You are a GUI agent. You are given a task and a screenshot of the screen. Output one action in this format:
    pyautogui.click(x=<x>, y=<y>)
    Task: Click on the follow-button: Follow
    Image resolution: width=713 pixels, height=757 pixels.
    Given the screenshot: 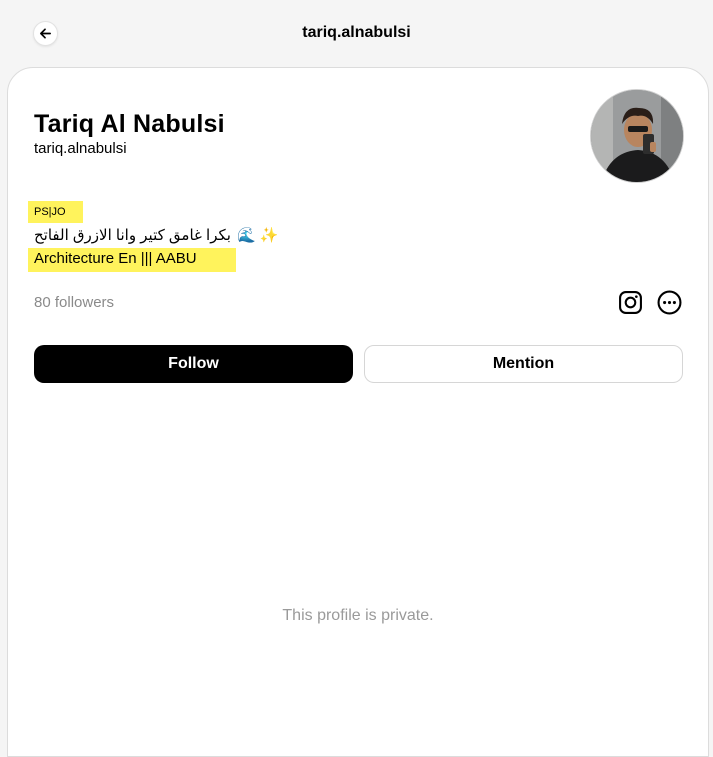 What is the action you would take?
    pyautogui.click(x=193, y=364)
    